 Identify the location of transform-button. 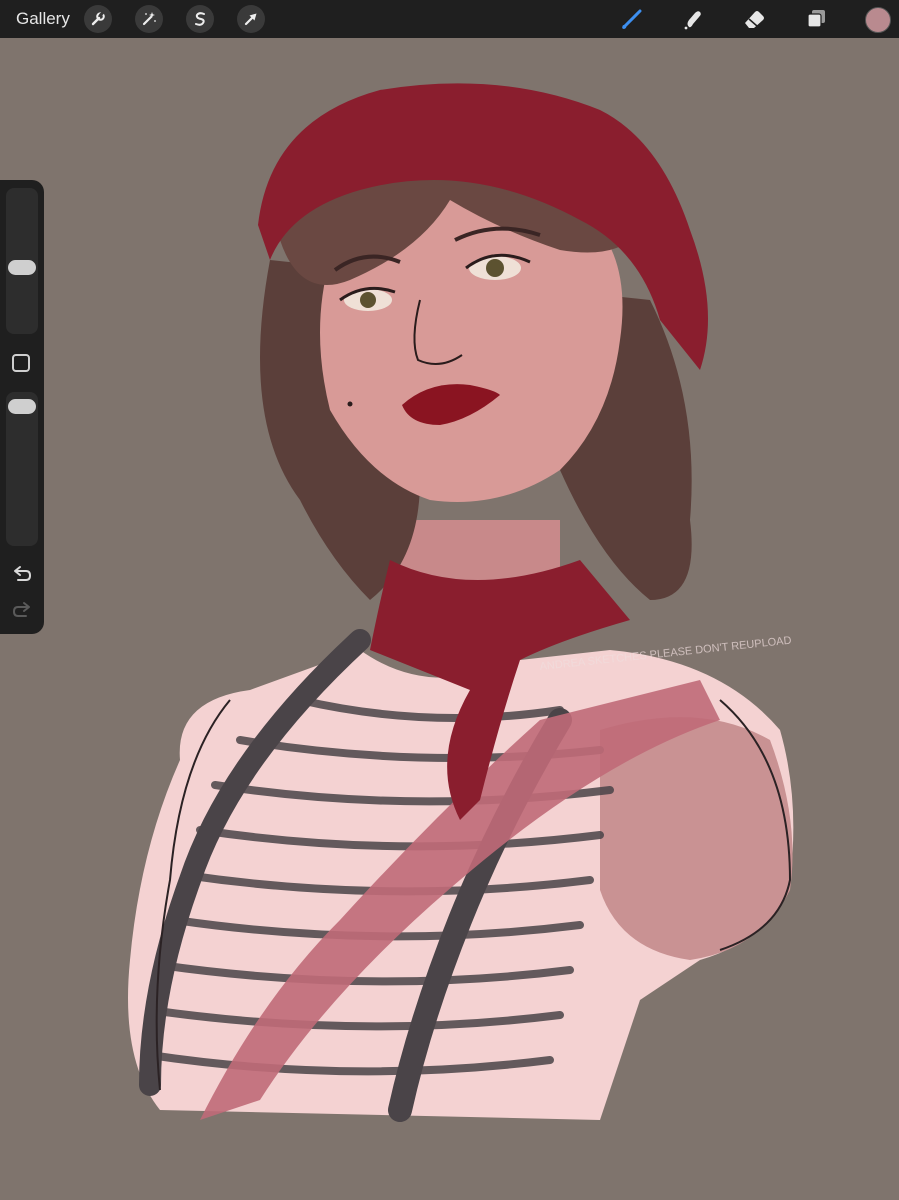
(251, 19).